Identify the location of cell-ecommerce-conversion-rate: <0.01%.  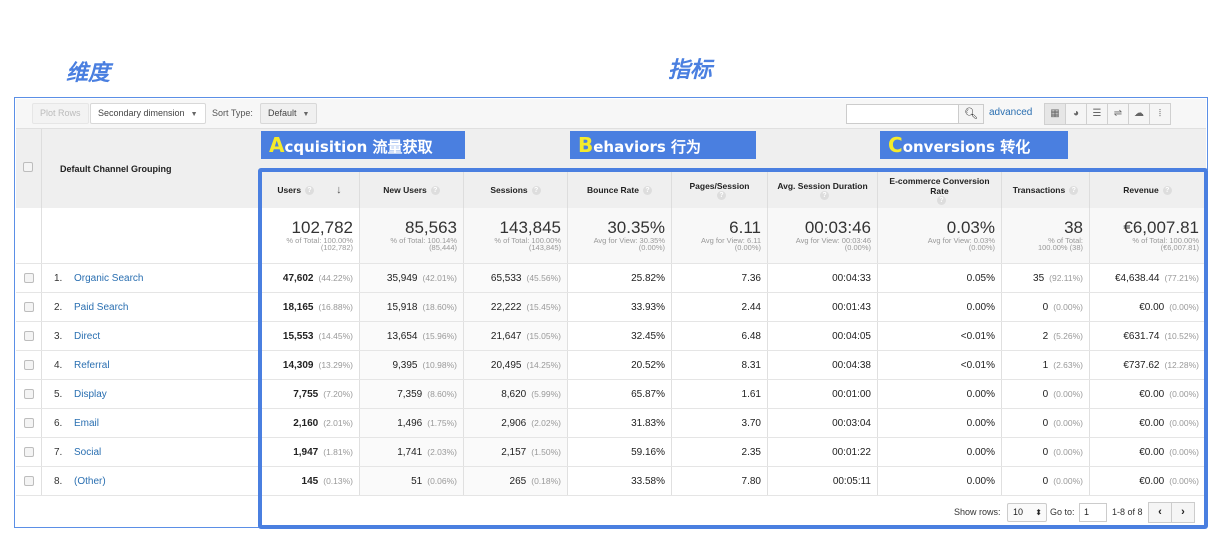
(940, 336).